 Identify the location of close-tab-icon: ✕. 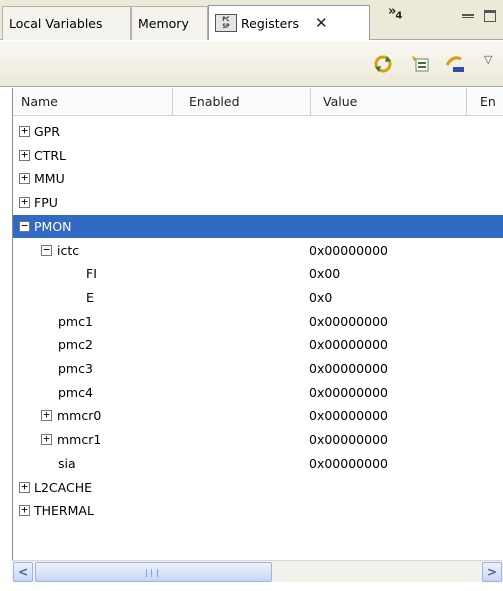
(321, 23).